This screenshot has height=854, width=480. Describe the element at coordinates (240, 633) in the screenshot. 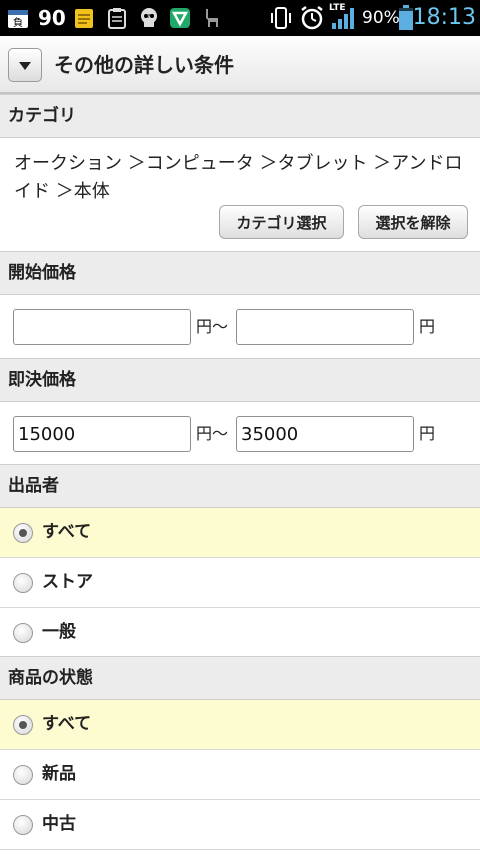

I see `seller-option-general: 一般` at that location.